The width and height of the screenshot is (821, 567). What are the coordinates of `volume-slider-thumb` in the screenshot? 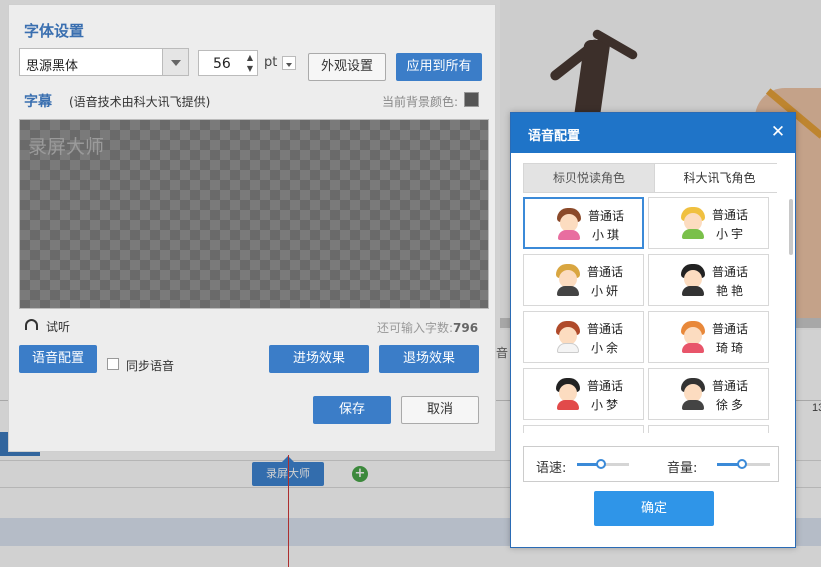 It's located at (741, 464).